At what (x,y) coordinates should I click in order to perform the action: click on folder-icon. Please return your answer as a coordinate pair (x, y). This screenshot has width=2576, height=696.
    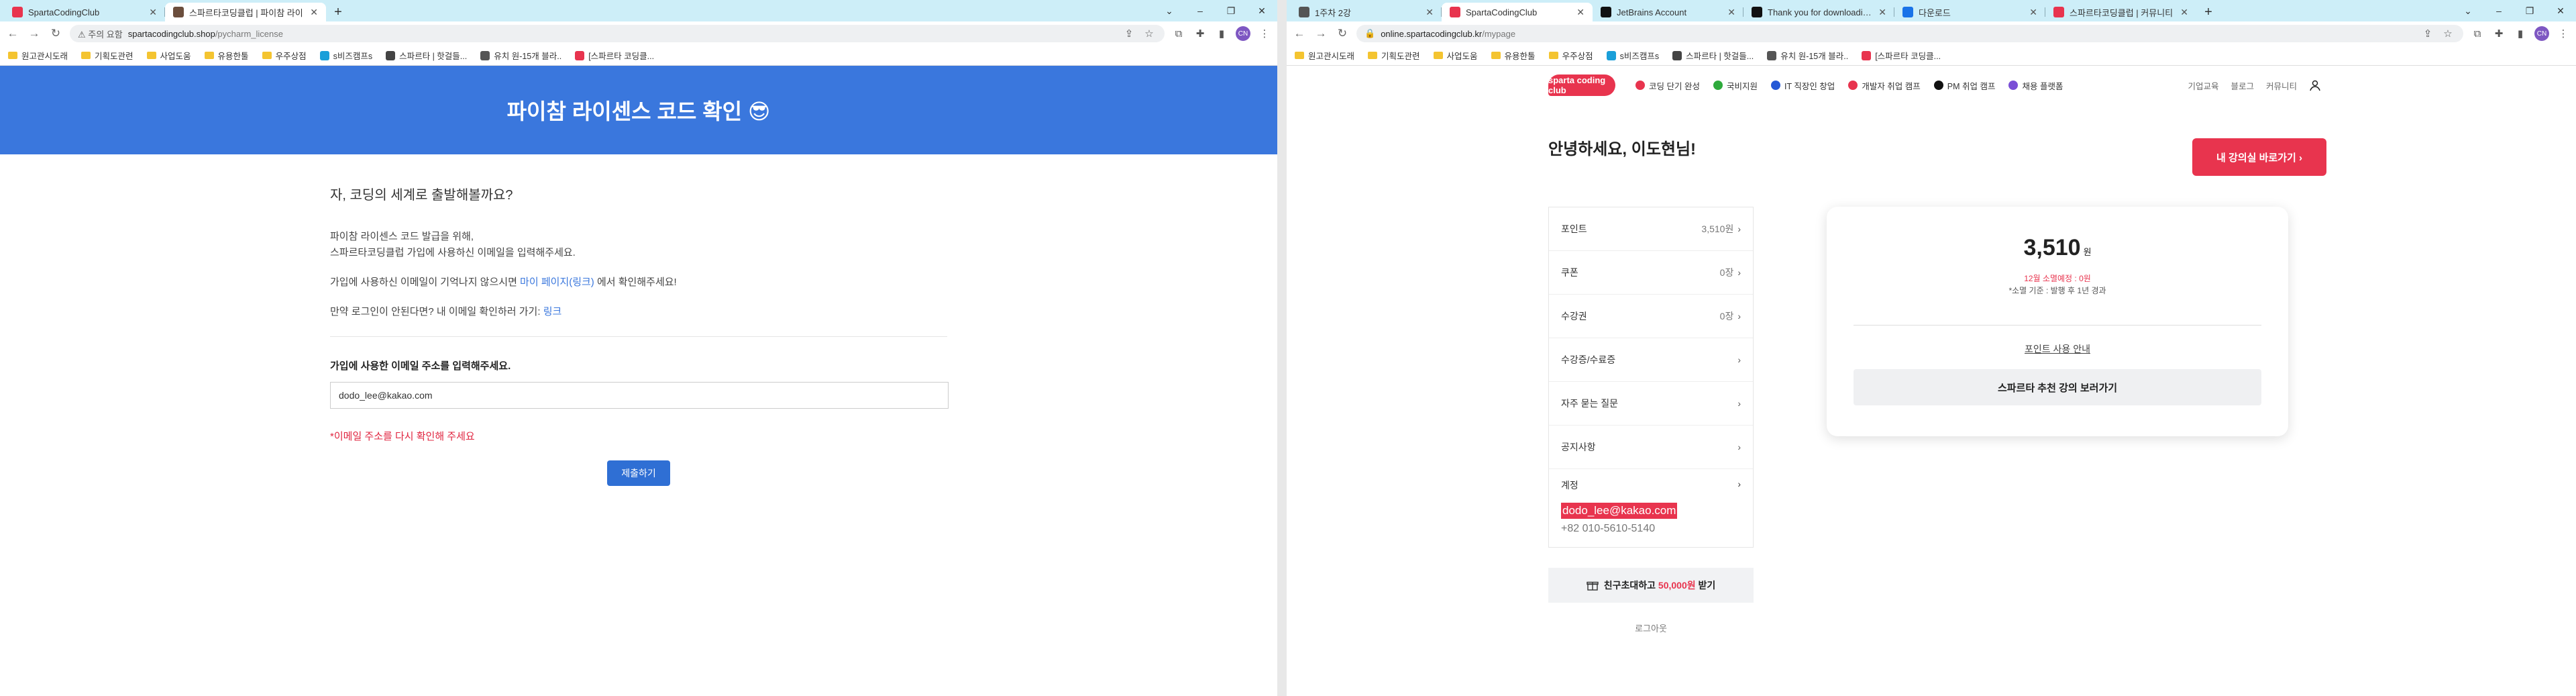
    Looking at the image, I should click on (86, 56).